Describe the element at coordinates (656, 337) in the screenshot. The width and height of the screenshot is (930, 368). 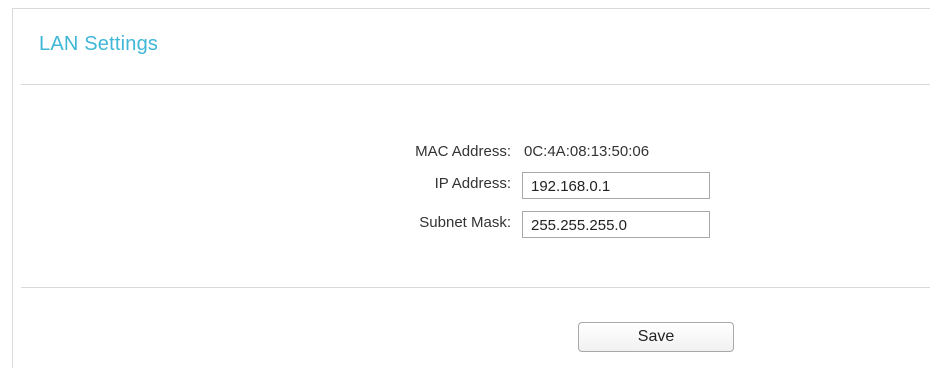
I see `save-button: Save` at that location.